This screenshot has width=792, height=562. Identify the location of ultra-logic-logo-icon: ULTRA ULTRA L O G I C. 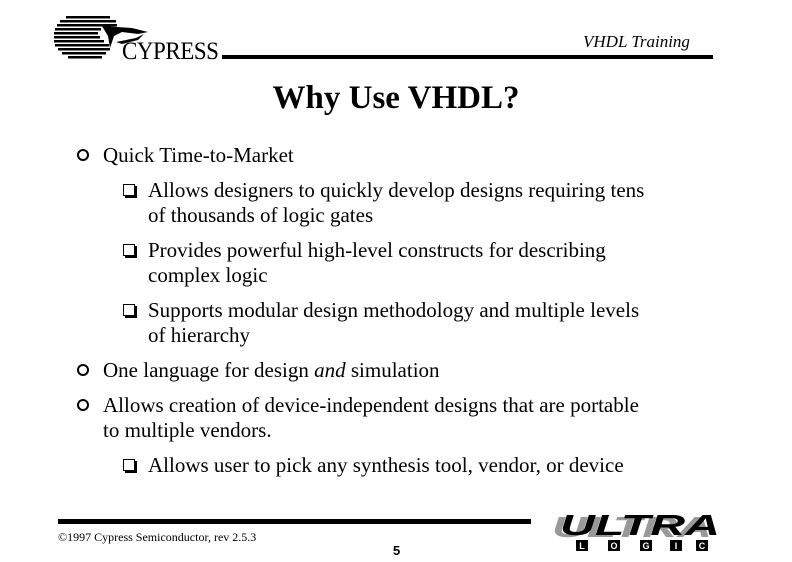
(636, 532).